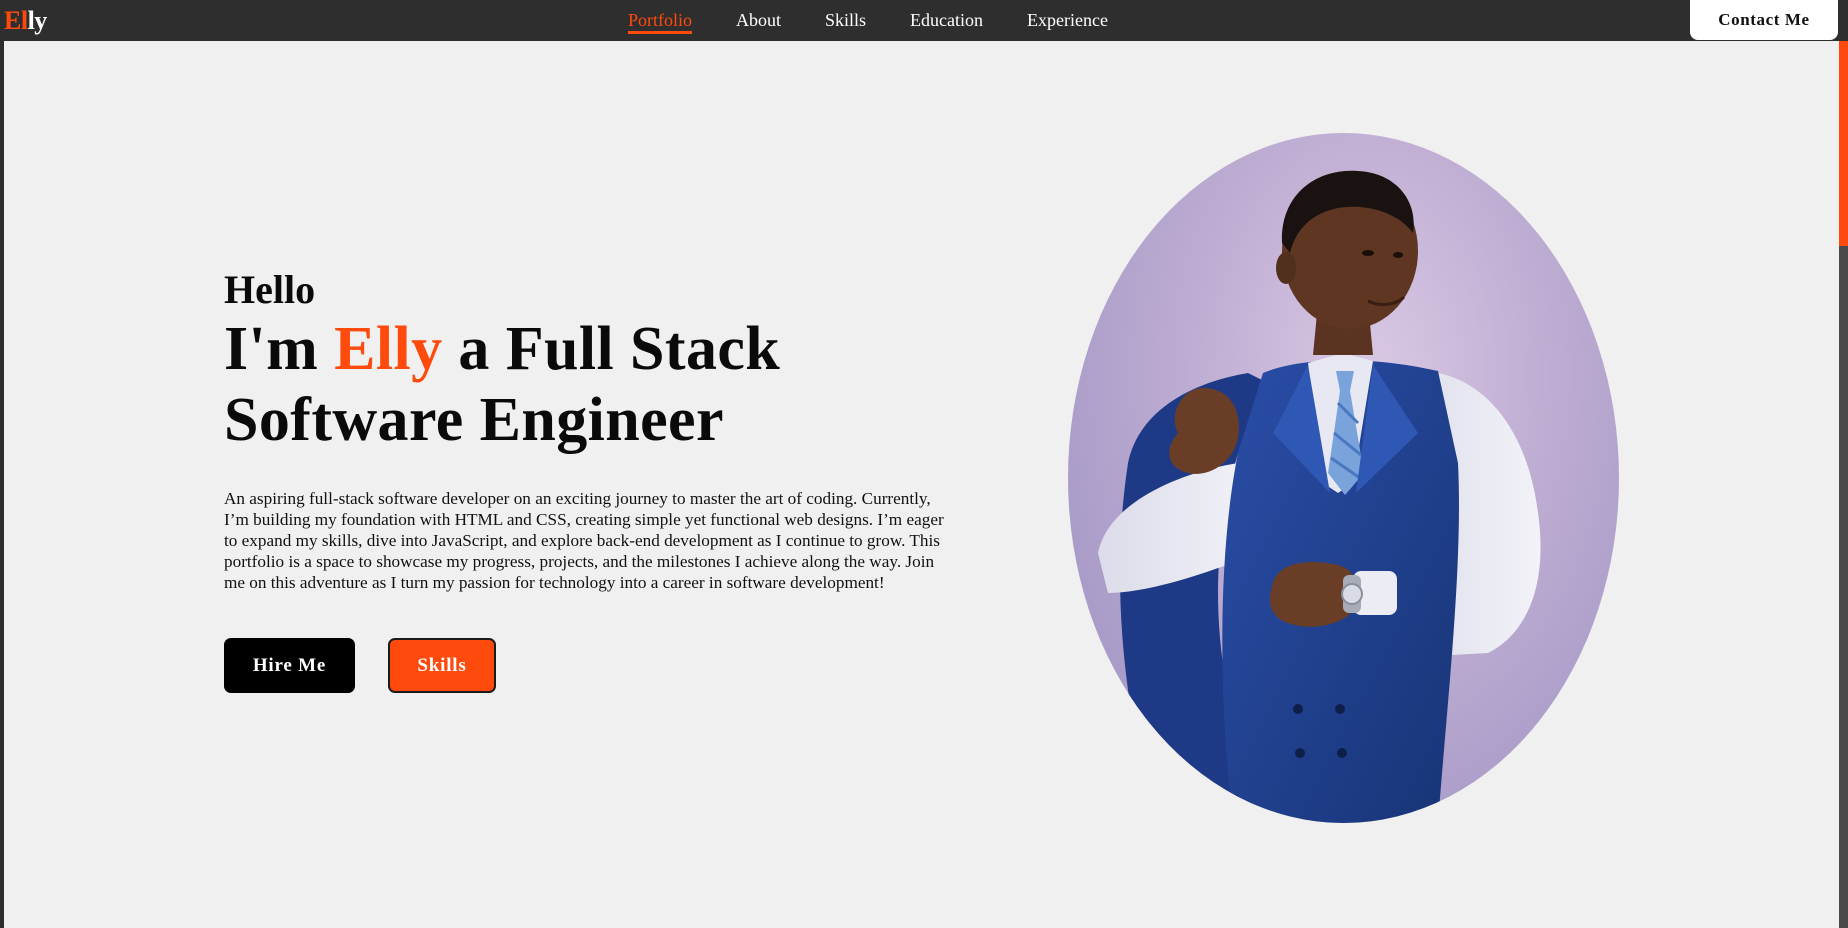 The width and height of the screenshot is (1848, 928). What do you see at coordinates (16, 20) in the screenshot?
I see `logo-accent: El` at bounding box center [16, 20].